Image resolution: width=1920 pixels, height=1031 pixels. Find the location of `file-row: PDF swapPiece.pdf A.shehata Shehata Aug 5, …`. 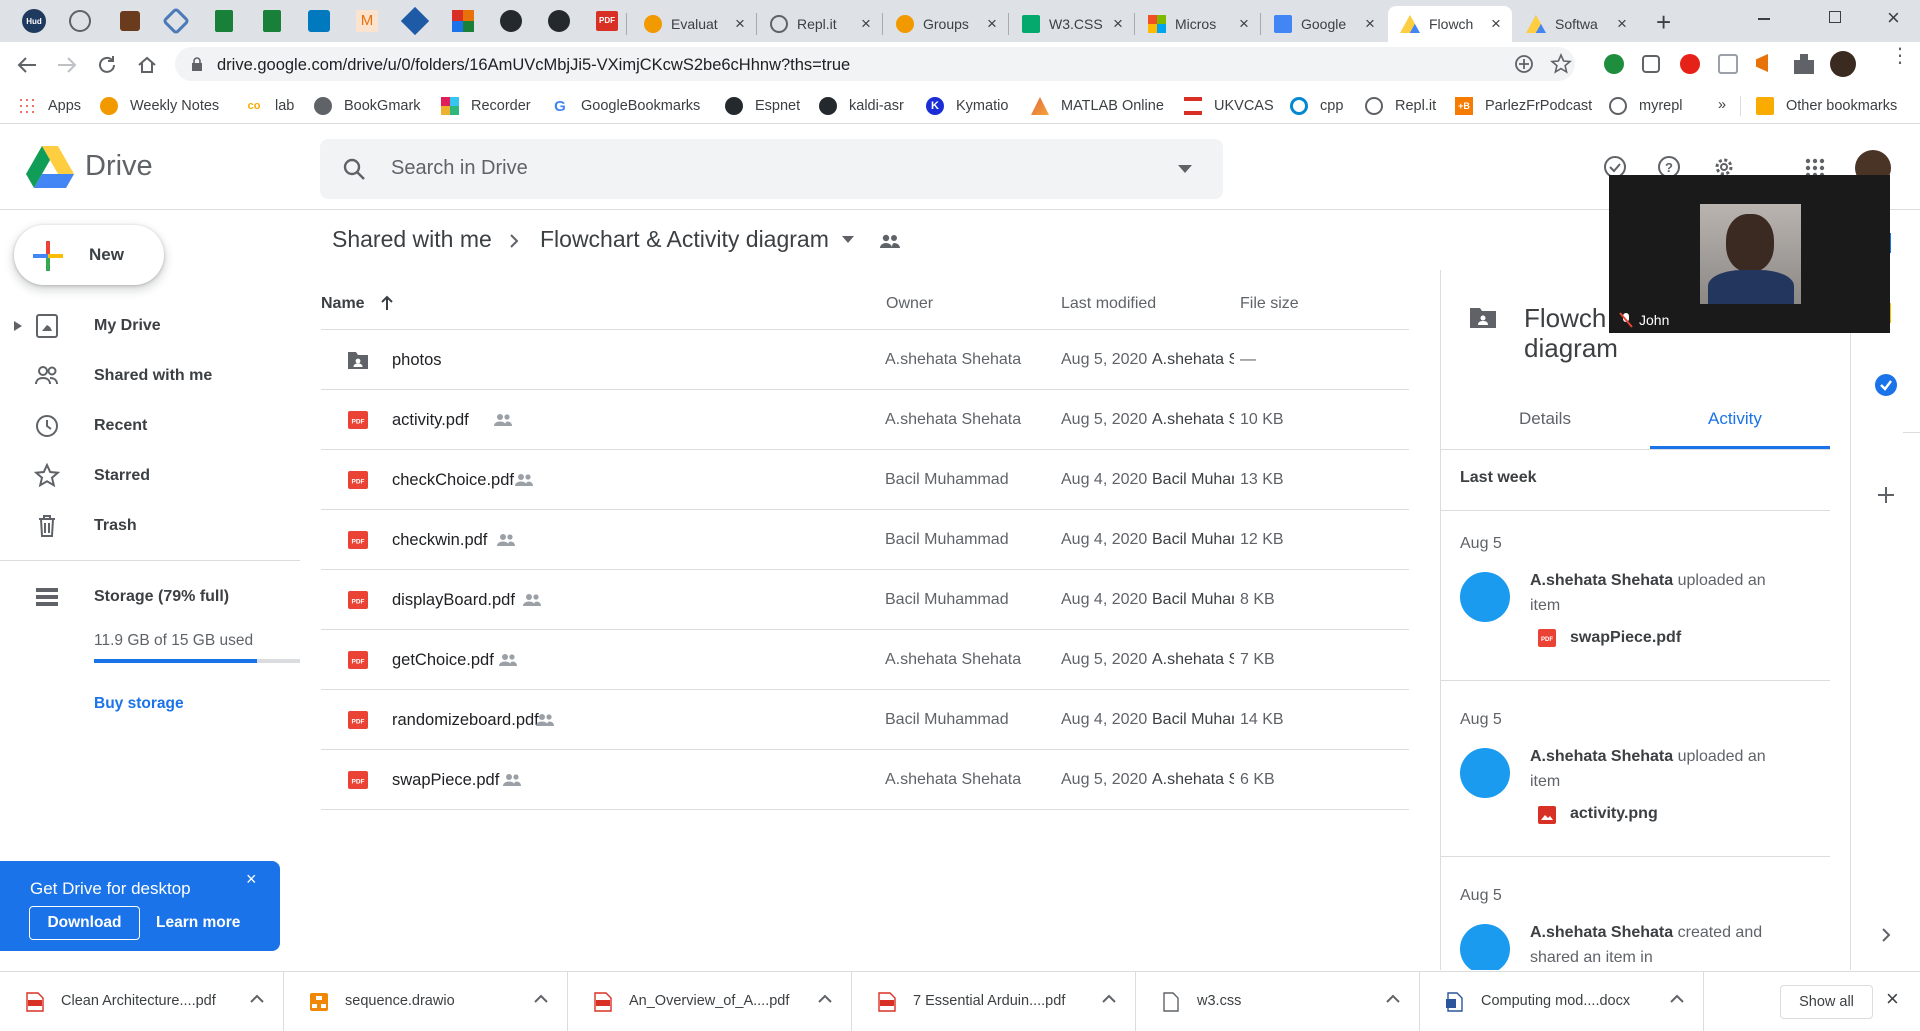

file-row: PDF swapPiece.pdf A.shehata Shehata Aug 5, … is located at coordinates (865, 780).